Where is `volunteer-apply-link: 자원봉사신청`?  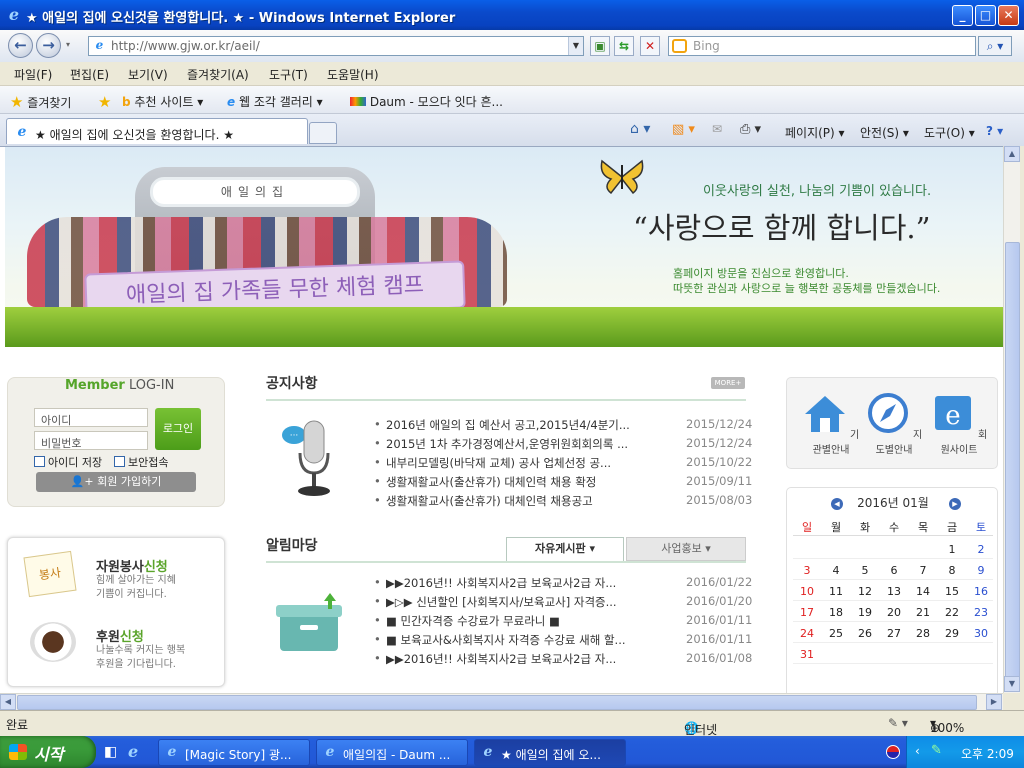
volunteer-apply-link: 자원봉사신청 is located at coordinates (132, 565).